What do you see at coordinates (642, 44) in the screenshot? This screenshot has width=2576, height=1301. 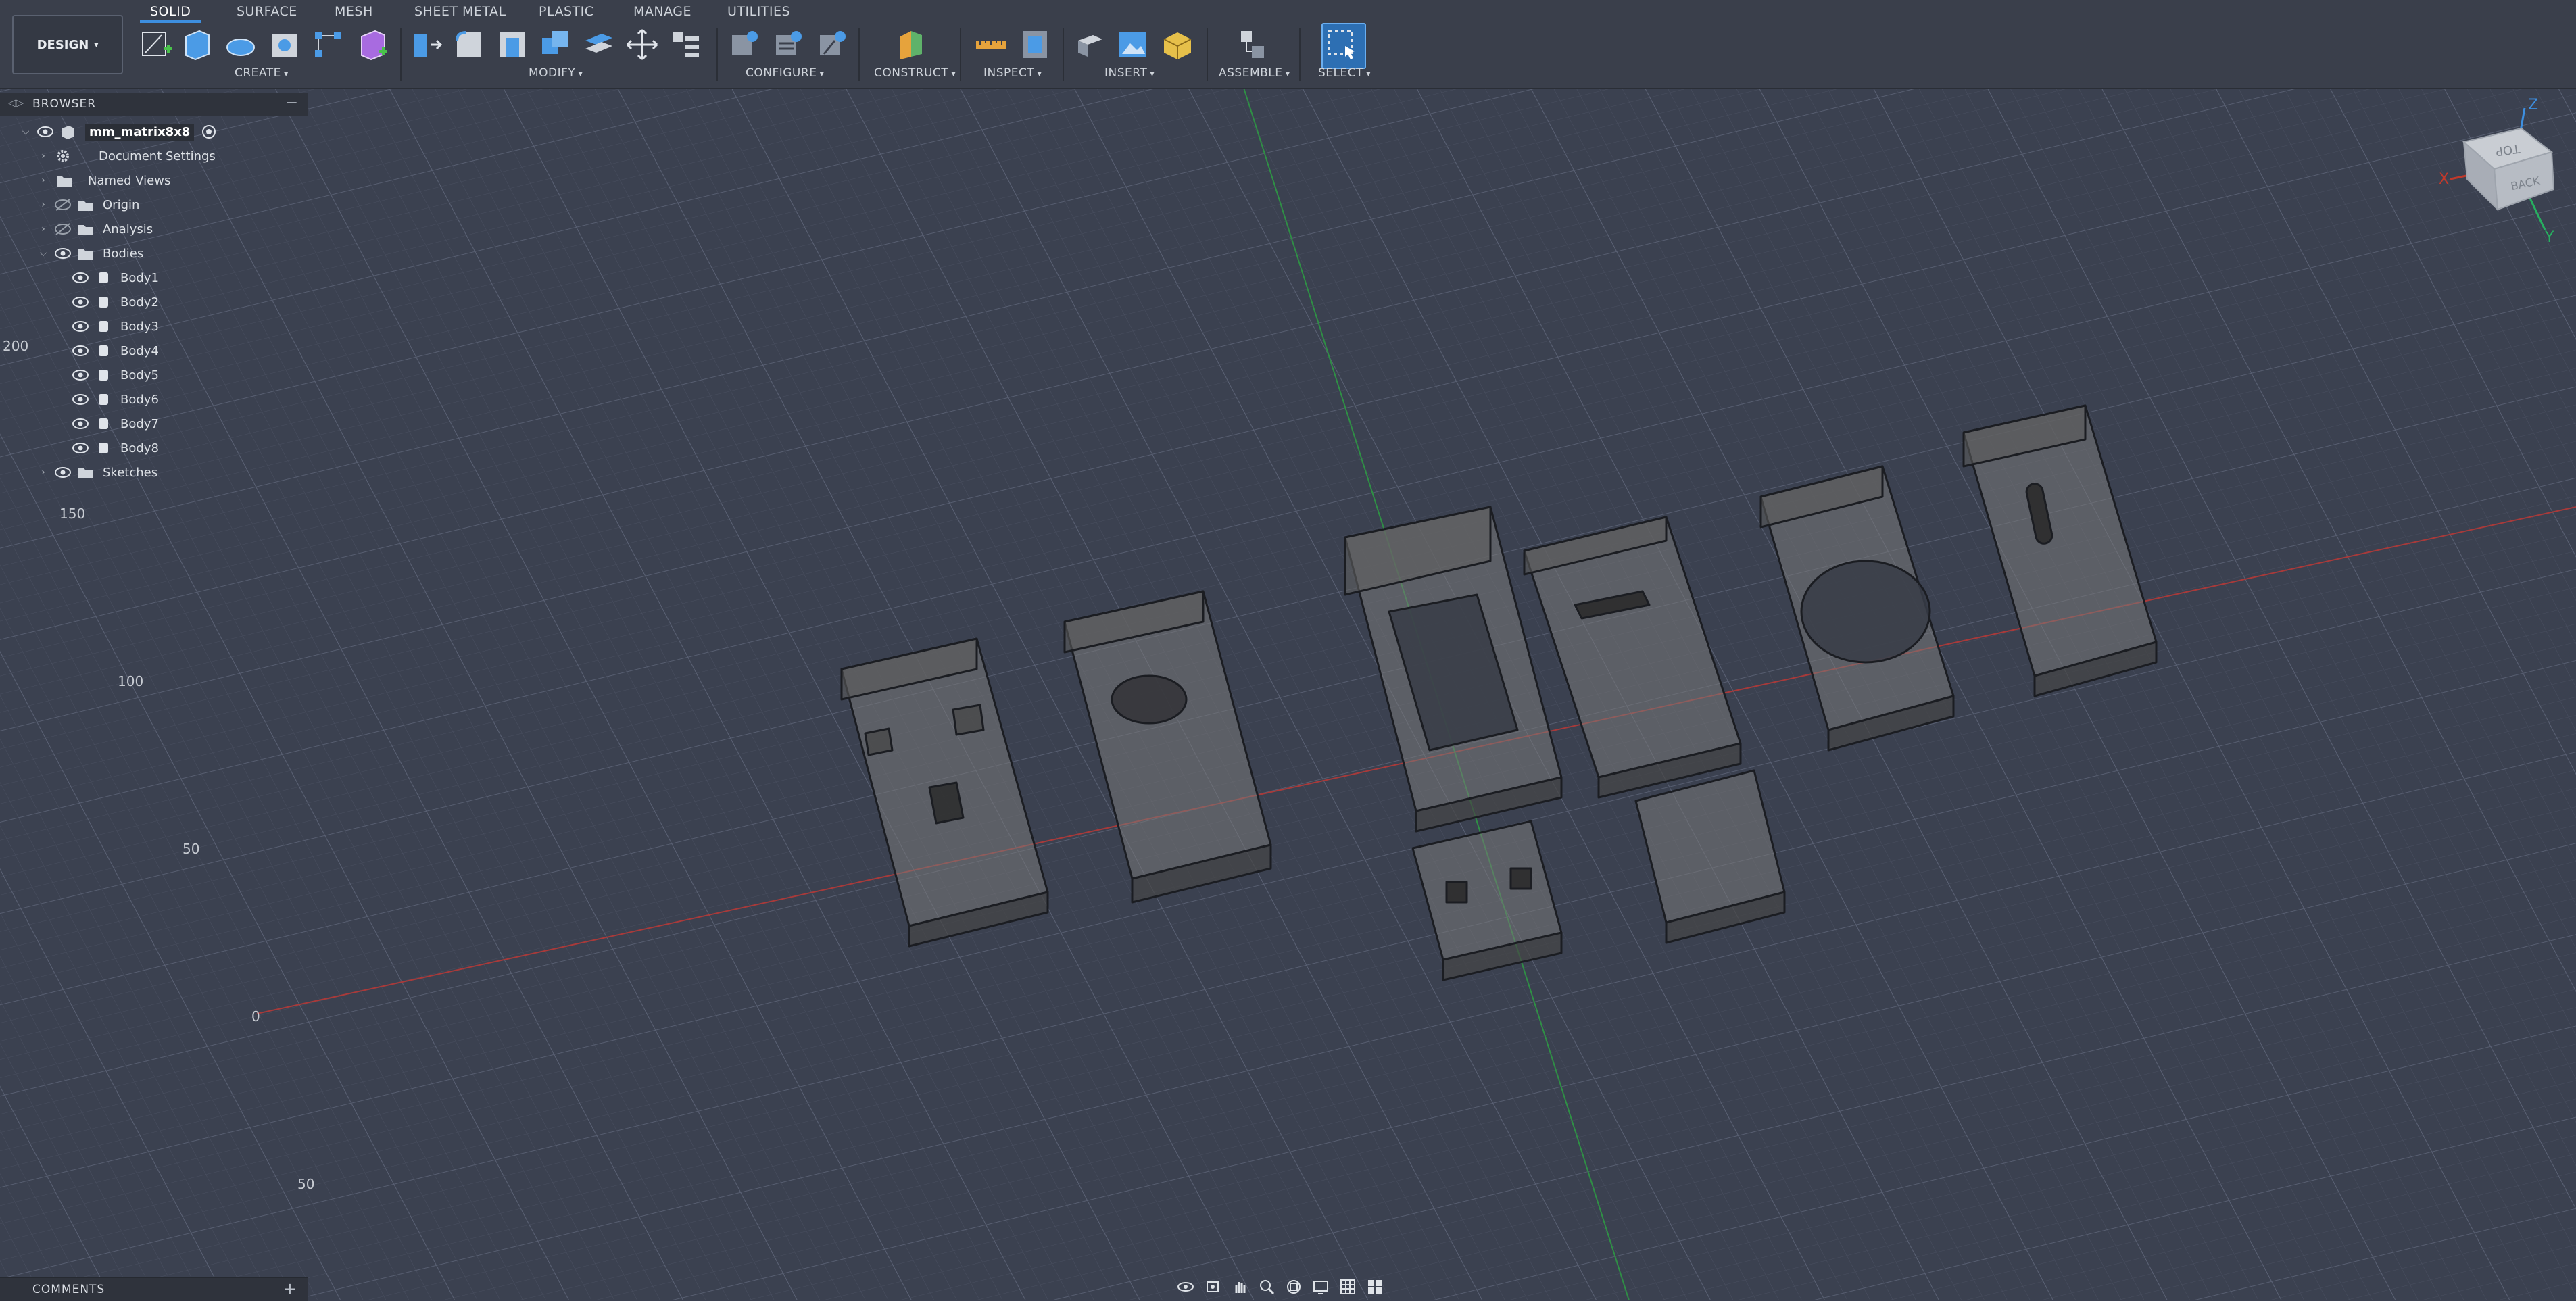 I see `move-icon` at bounding box center [642, 44].